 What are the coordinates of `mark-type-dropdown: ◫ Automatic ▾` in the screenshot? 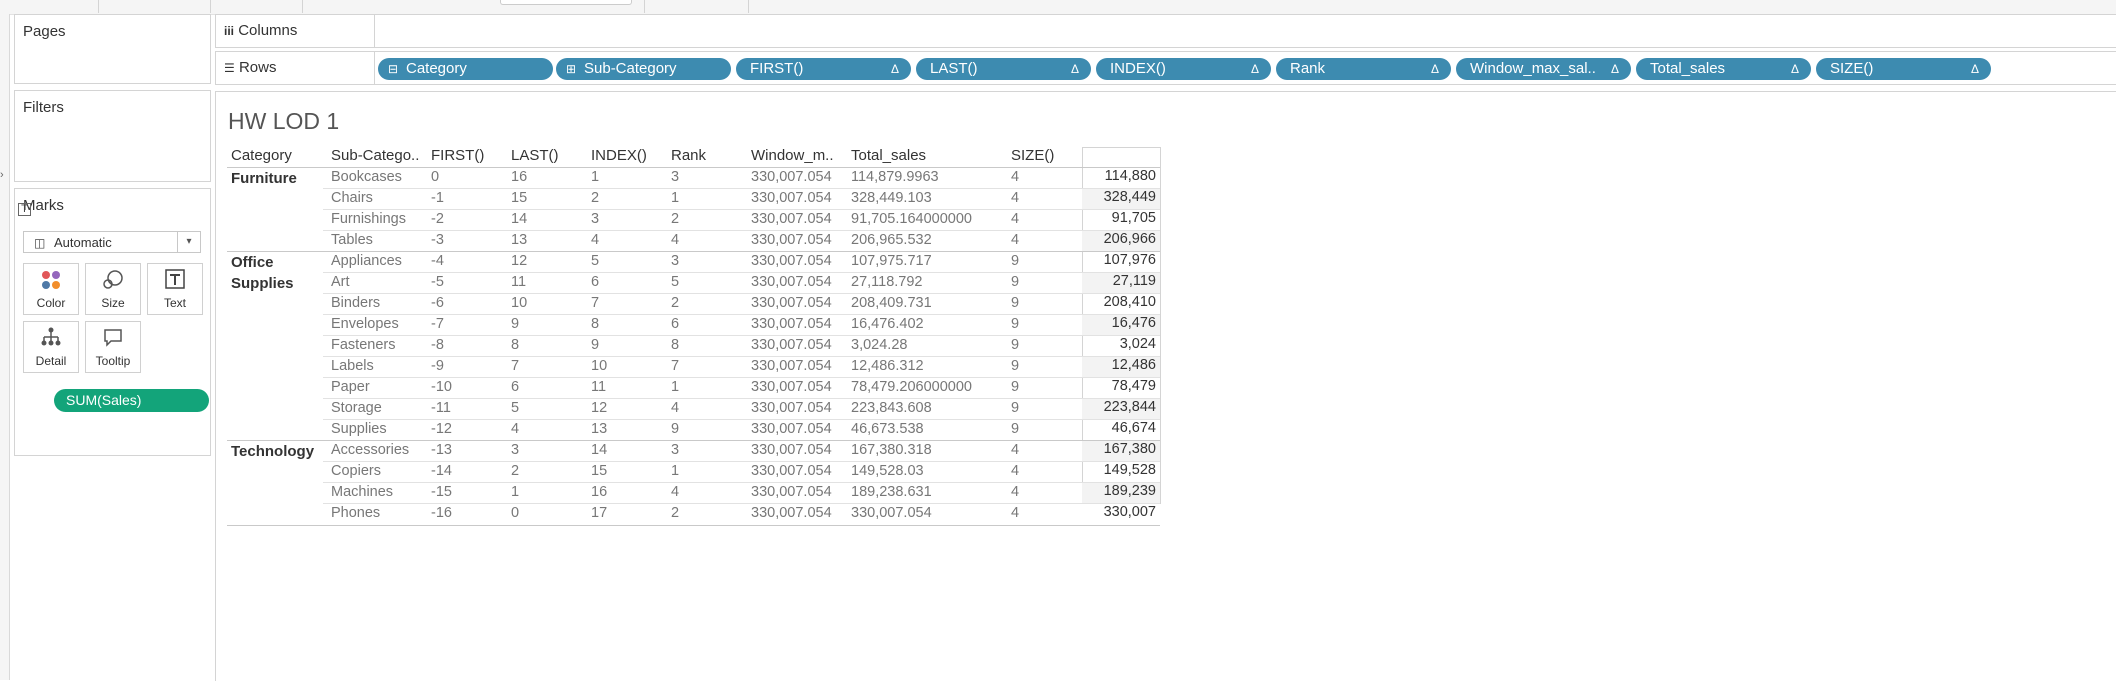 It's located at (112, 242).